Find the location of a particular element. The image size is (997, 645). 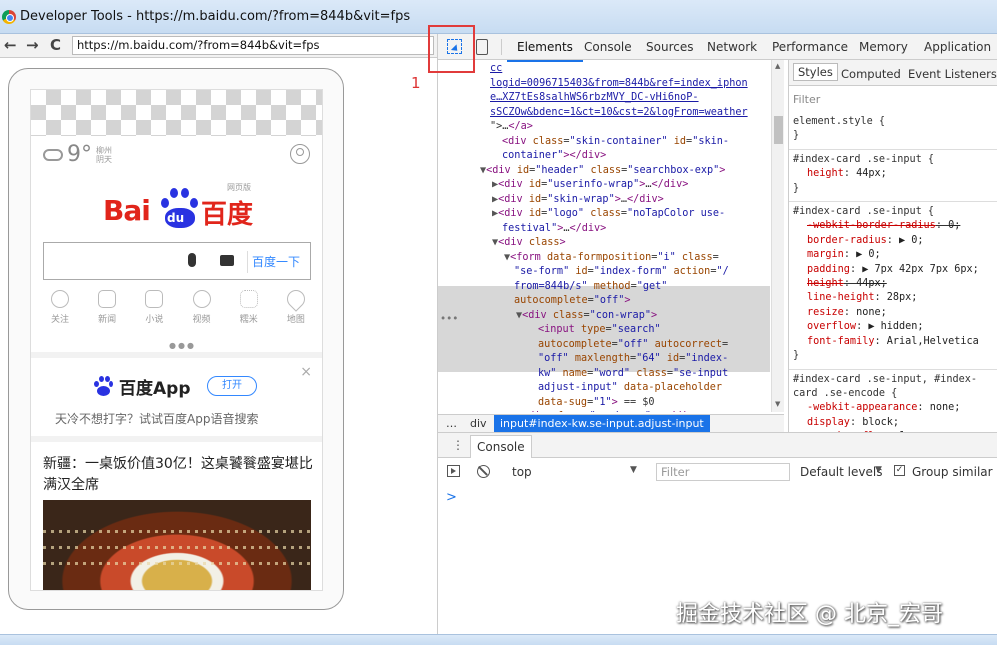

css-property-name: height is located at coordinates (825, 173).